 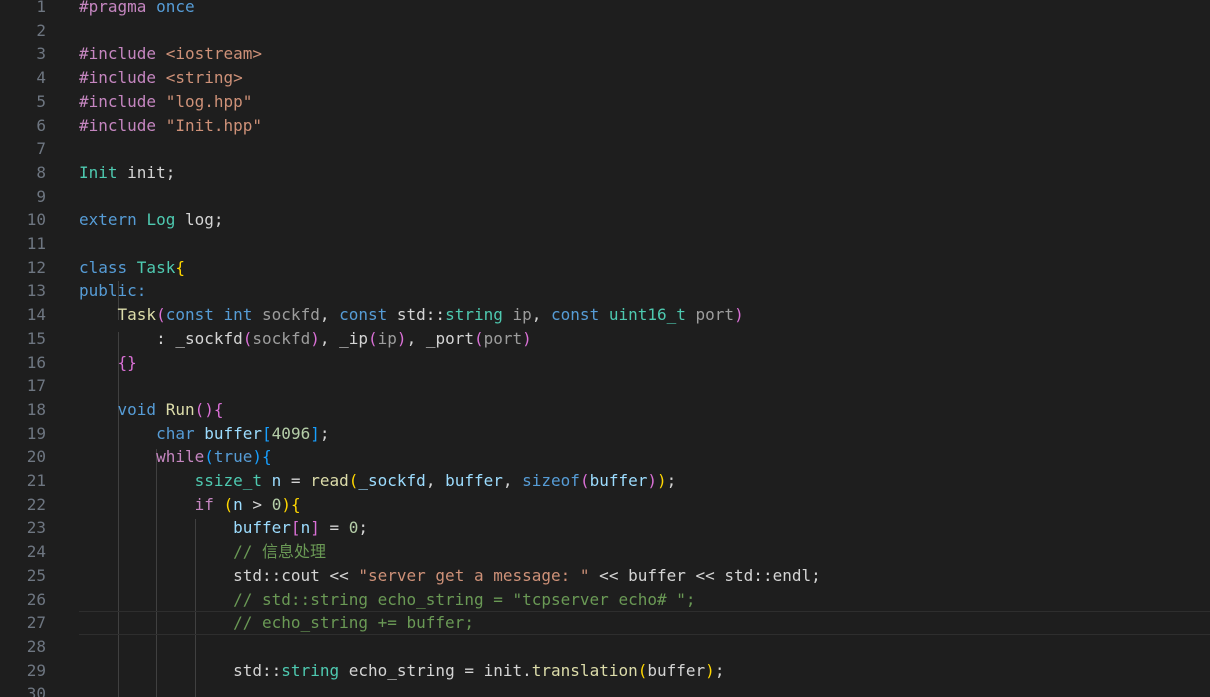 I want to click on code-line: 13 public:, so click(x=605, y=291).